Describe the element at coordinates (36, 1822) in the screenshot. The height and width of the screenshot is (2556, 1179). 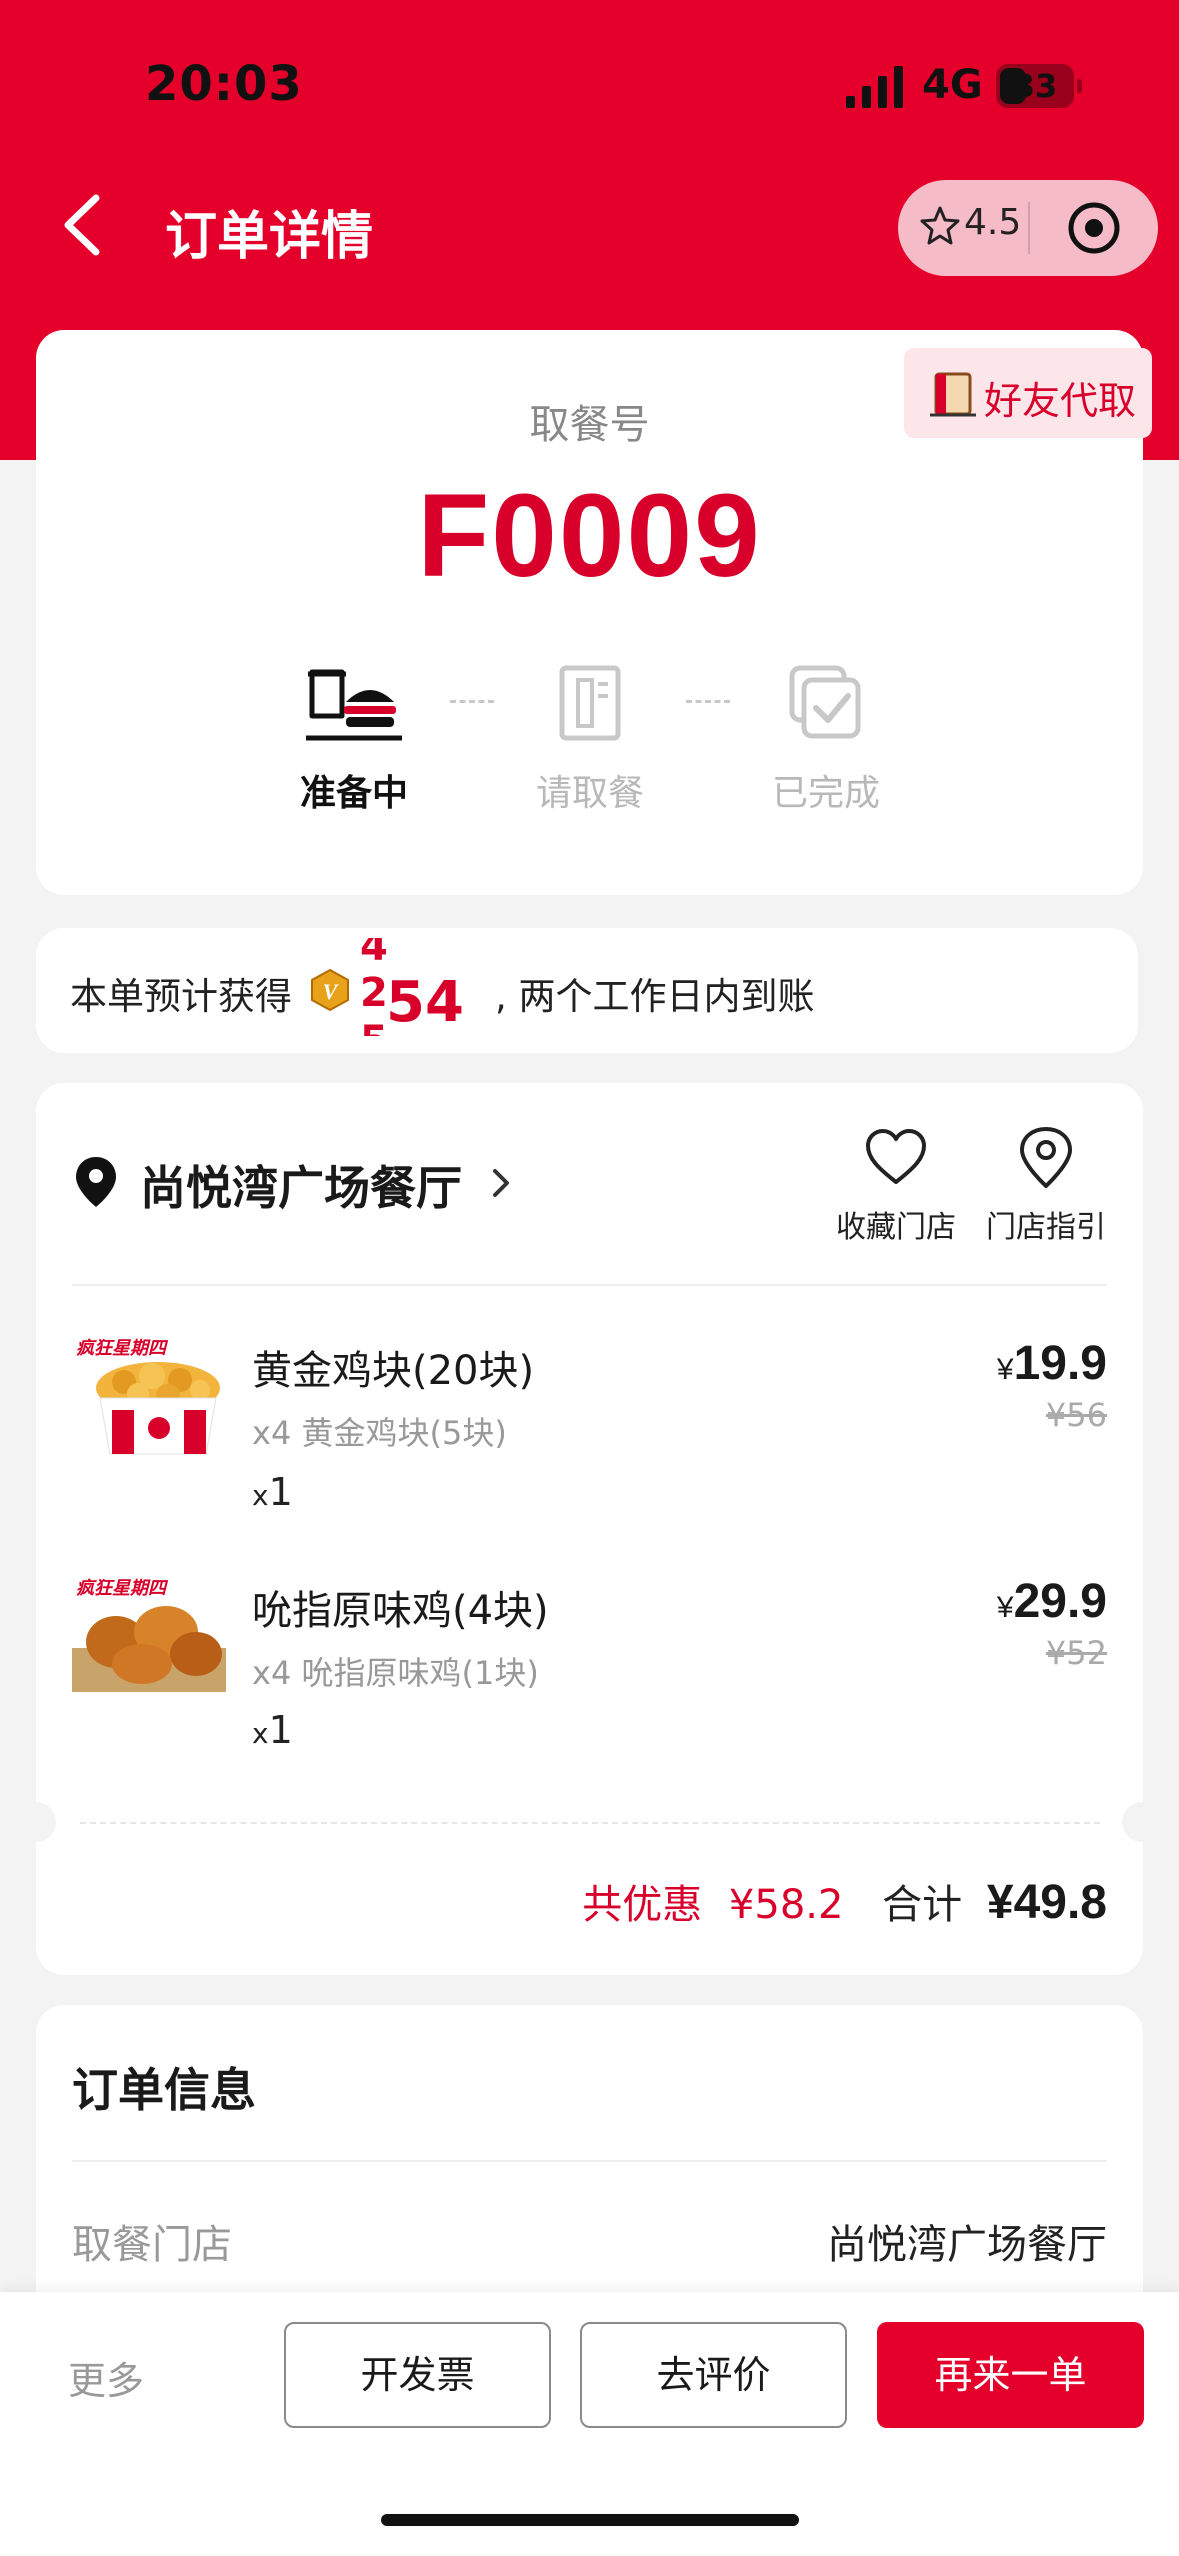
I see `ticket-notch-left` at that location.